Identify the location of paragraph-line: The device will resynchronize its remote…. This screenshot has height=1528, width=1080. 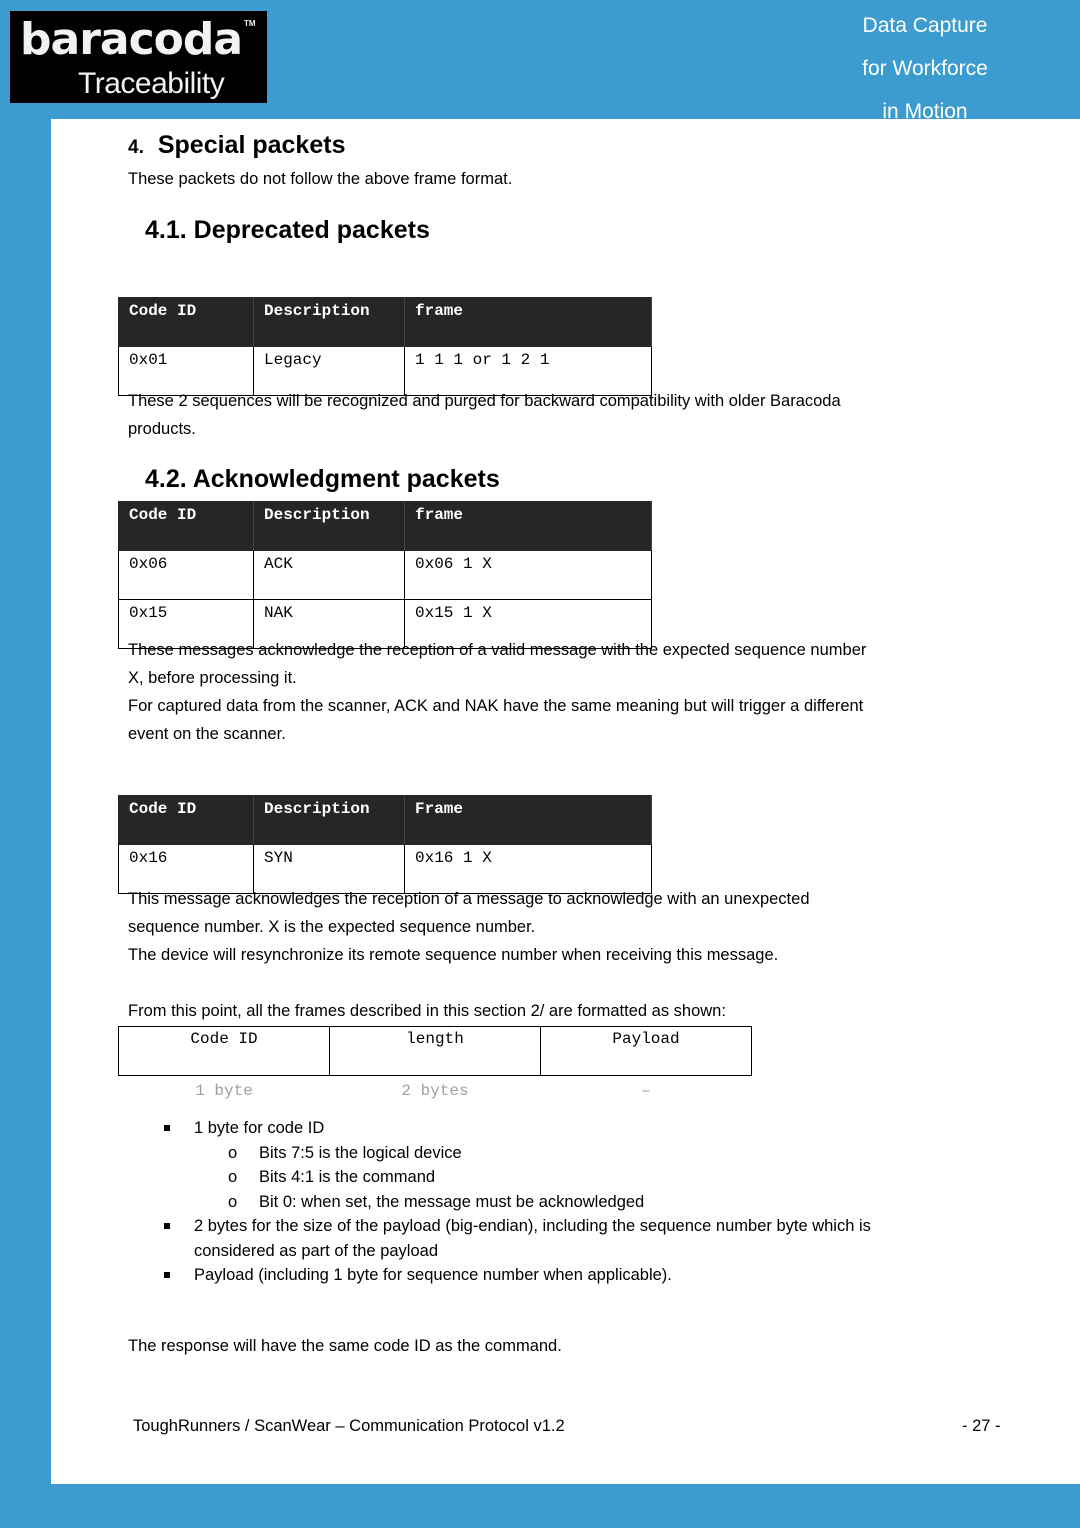
(453, 955).